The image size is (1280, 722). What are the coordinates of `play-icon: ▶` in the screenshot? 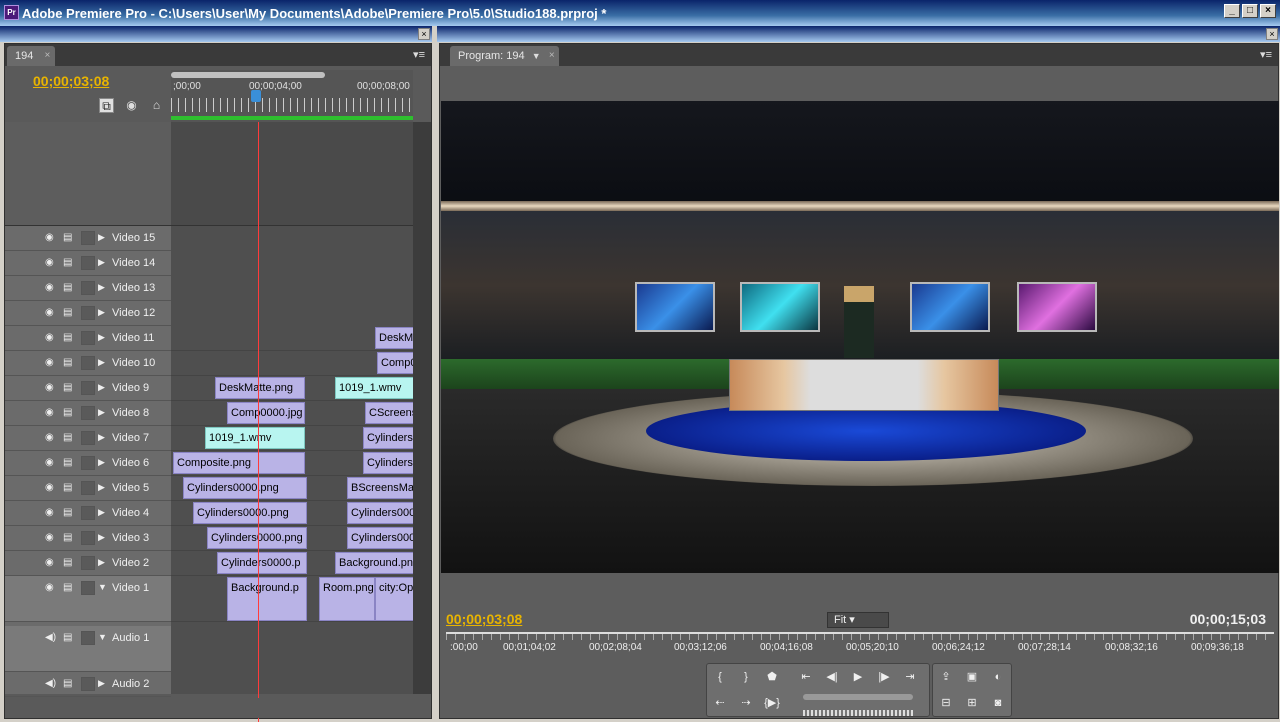 It's located at (858, 677).